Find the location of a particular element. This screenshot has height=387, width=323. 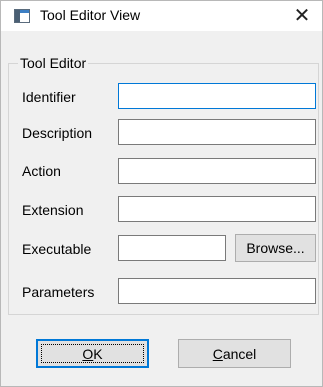

ok-label-rest: K is located at coordinates (98, 353).